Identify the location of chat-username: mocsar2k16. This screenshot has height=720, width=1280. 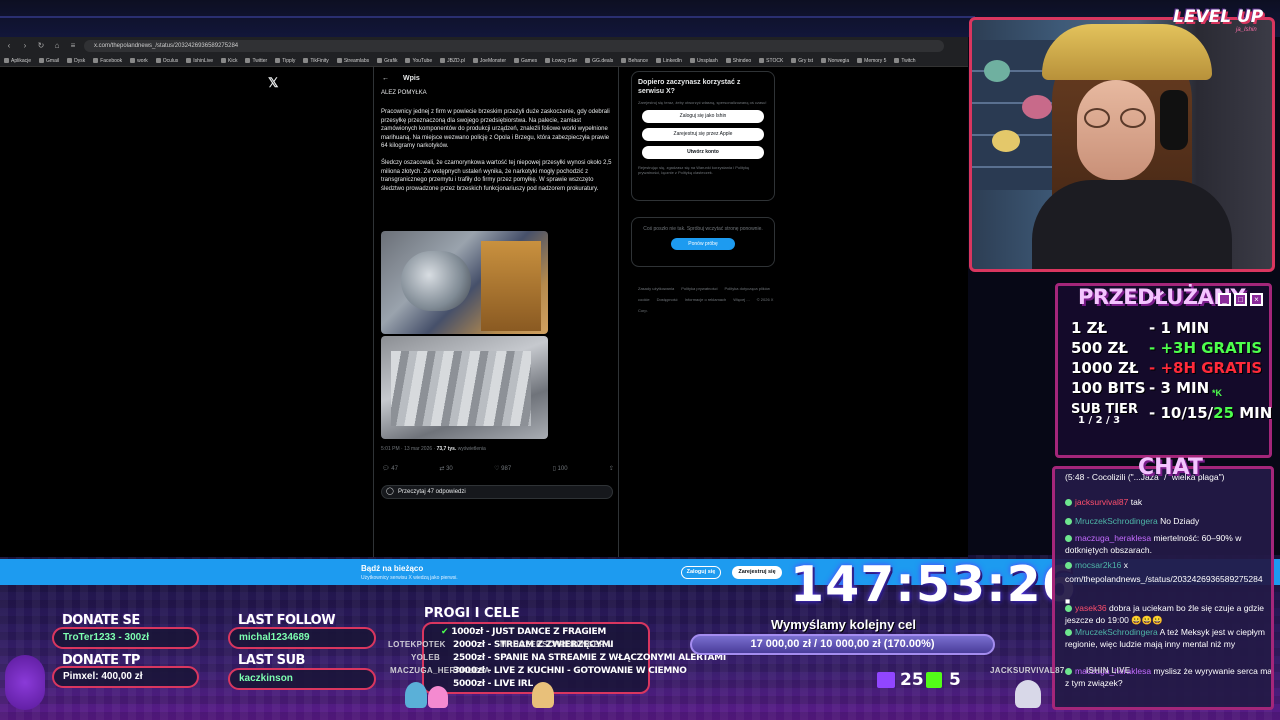
(1098, 565).